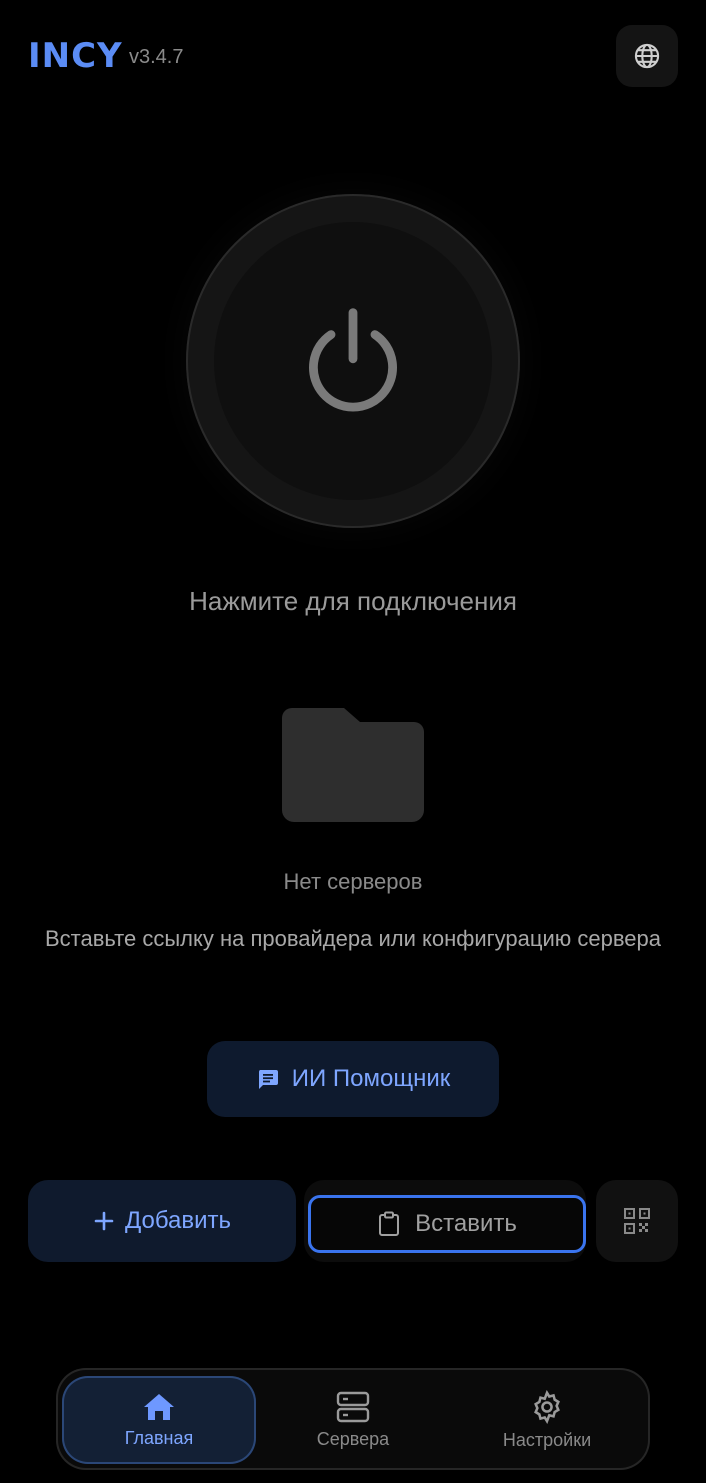 This screenshot has width=706, height=1483. What do you see at coordinates (547, 1439) in the screenshot?
I see `nav-item-label: Настройки` at bounding box center [547, 1439].